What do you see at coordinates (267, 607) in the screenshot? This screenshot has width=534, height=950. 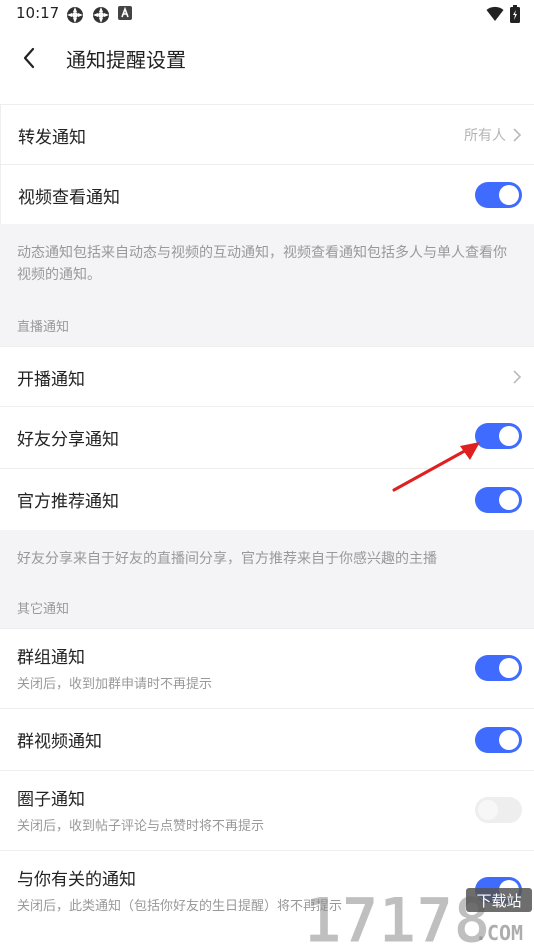 I see `other-section-header: 其它通知` at bounding box center [267, 607].